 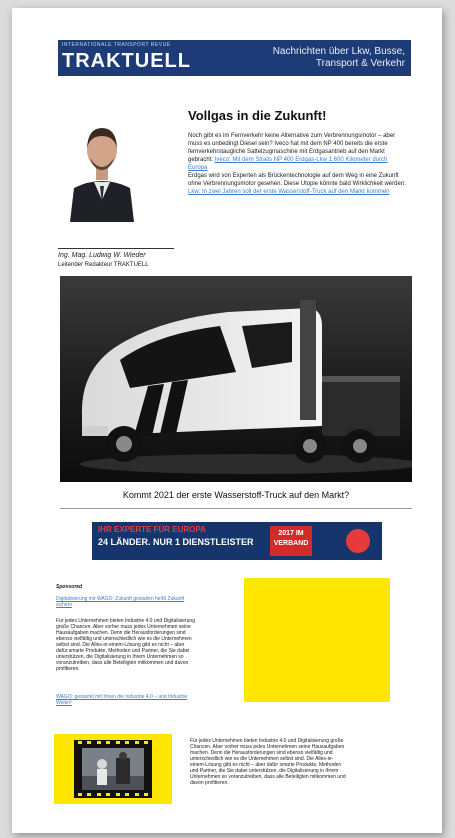 I want to click on article-headline: Vollgas in die Zukunft!, so click(x=257, y=115).